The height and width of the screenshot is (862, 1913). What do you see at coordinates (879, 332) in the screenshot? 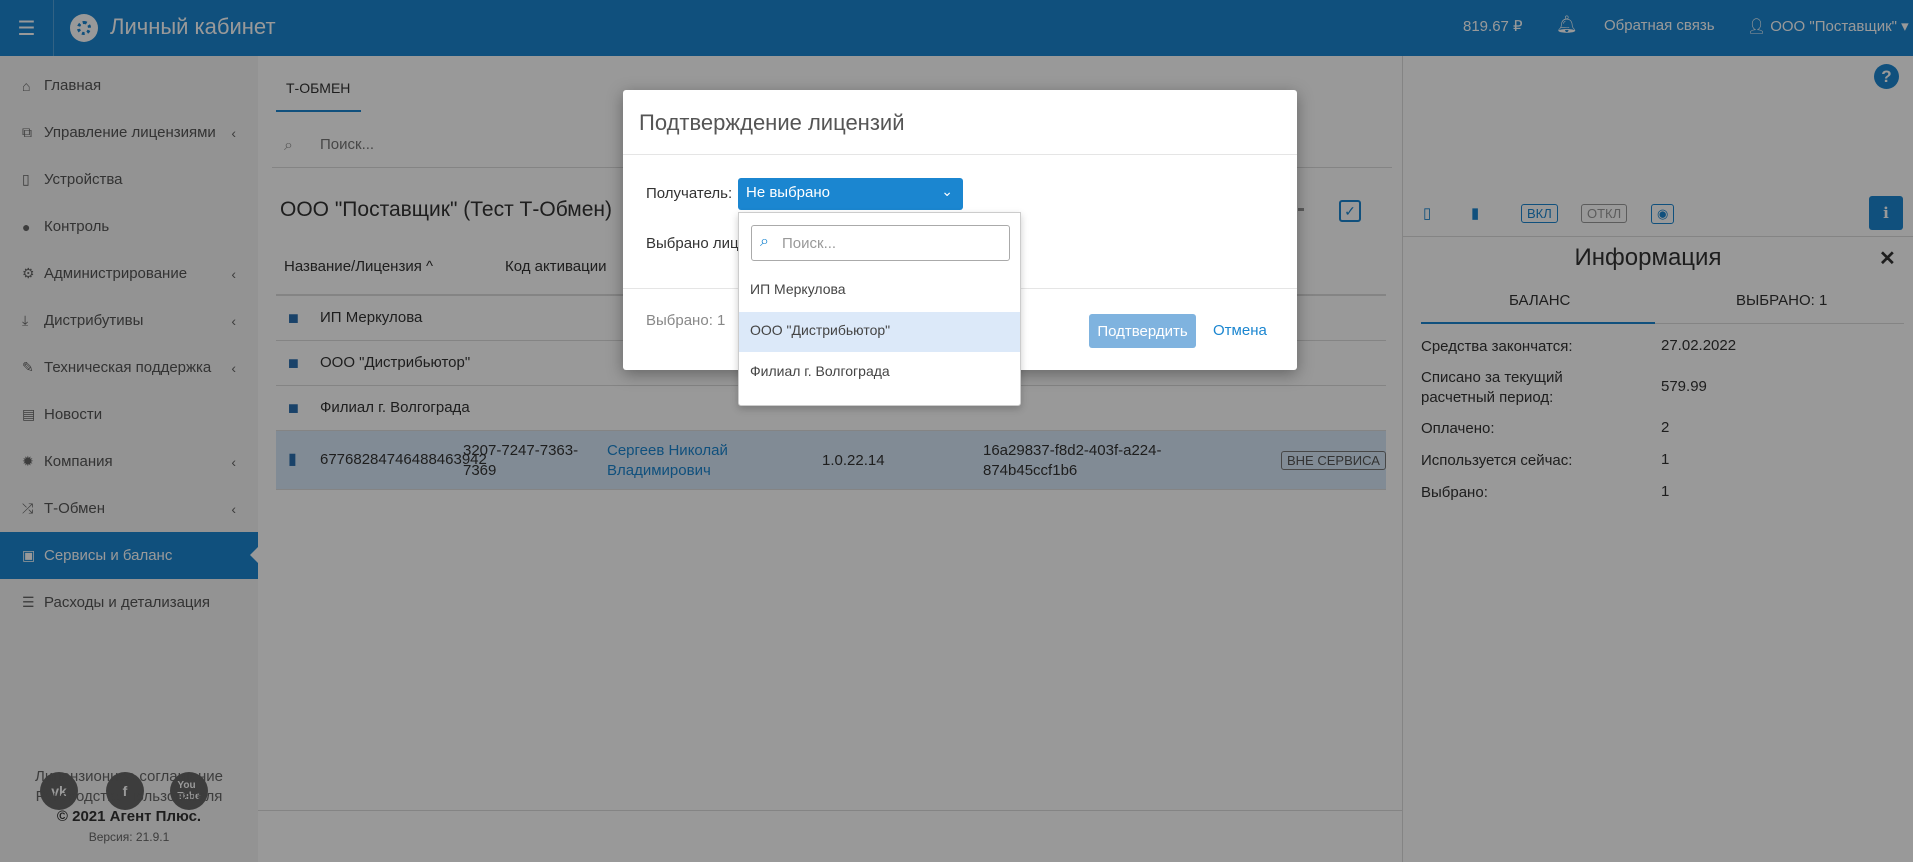
I see `dropdown-option-highlighted: ООО "Дистрибьютор"` at bounding box center [879, 332].